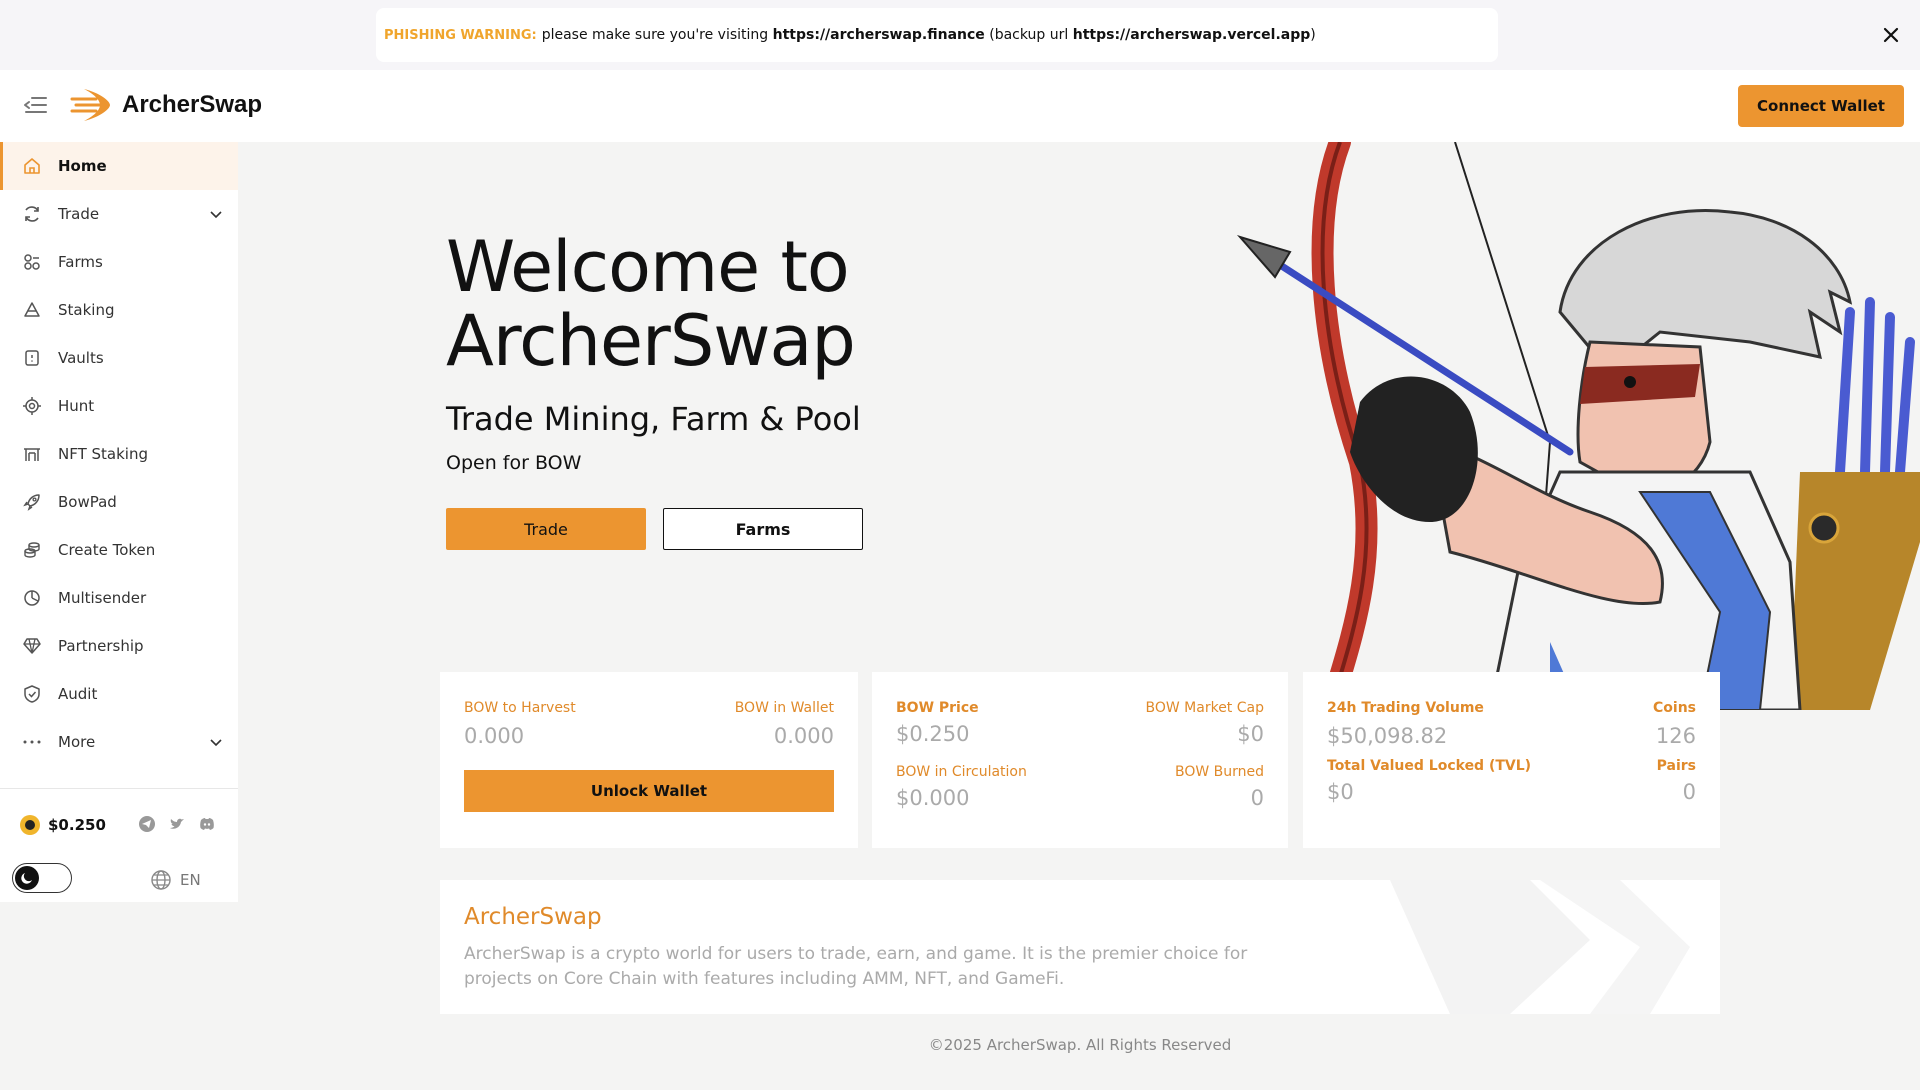 This screenshot has width=1920, height=1090. What do you see at coordinates (78, 694) in the screenshot?
I see `sidebar-item-label: Audit` at bounding box center [78, 694].